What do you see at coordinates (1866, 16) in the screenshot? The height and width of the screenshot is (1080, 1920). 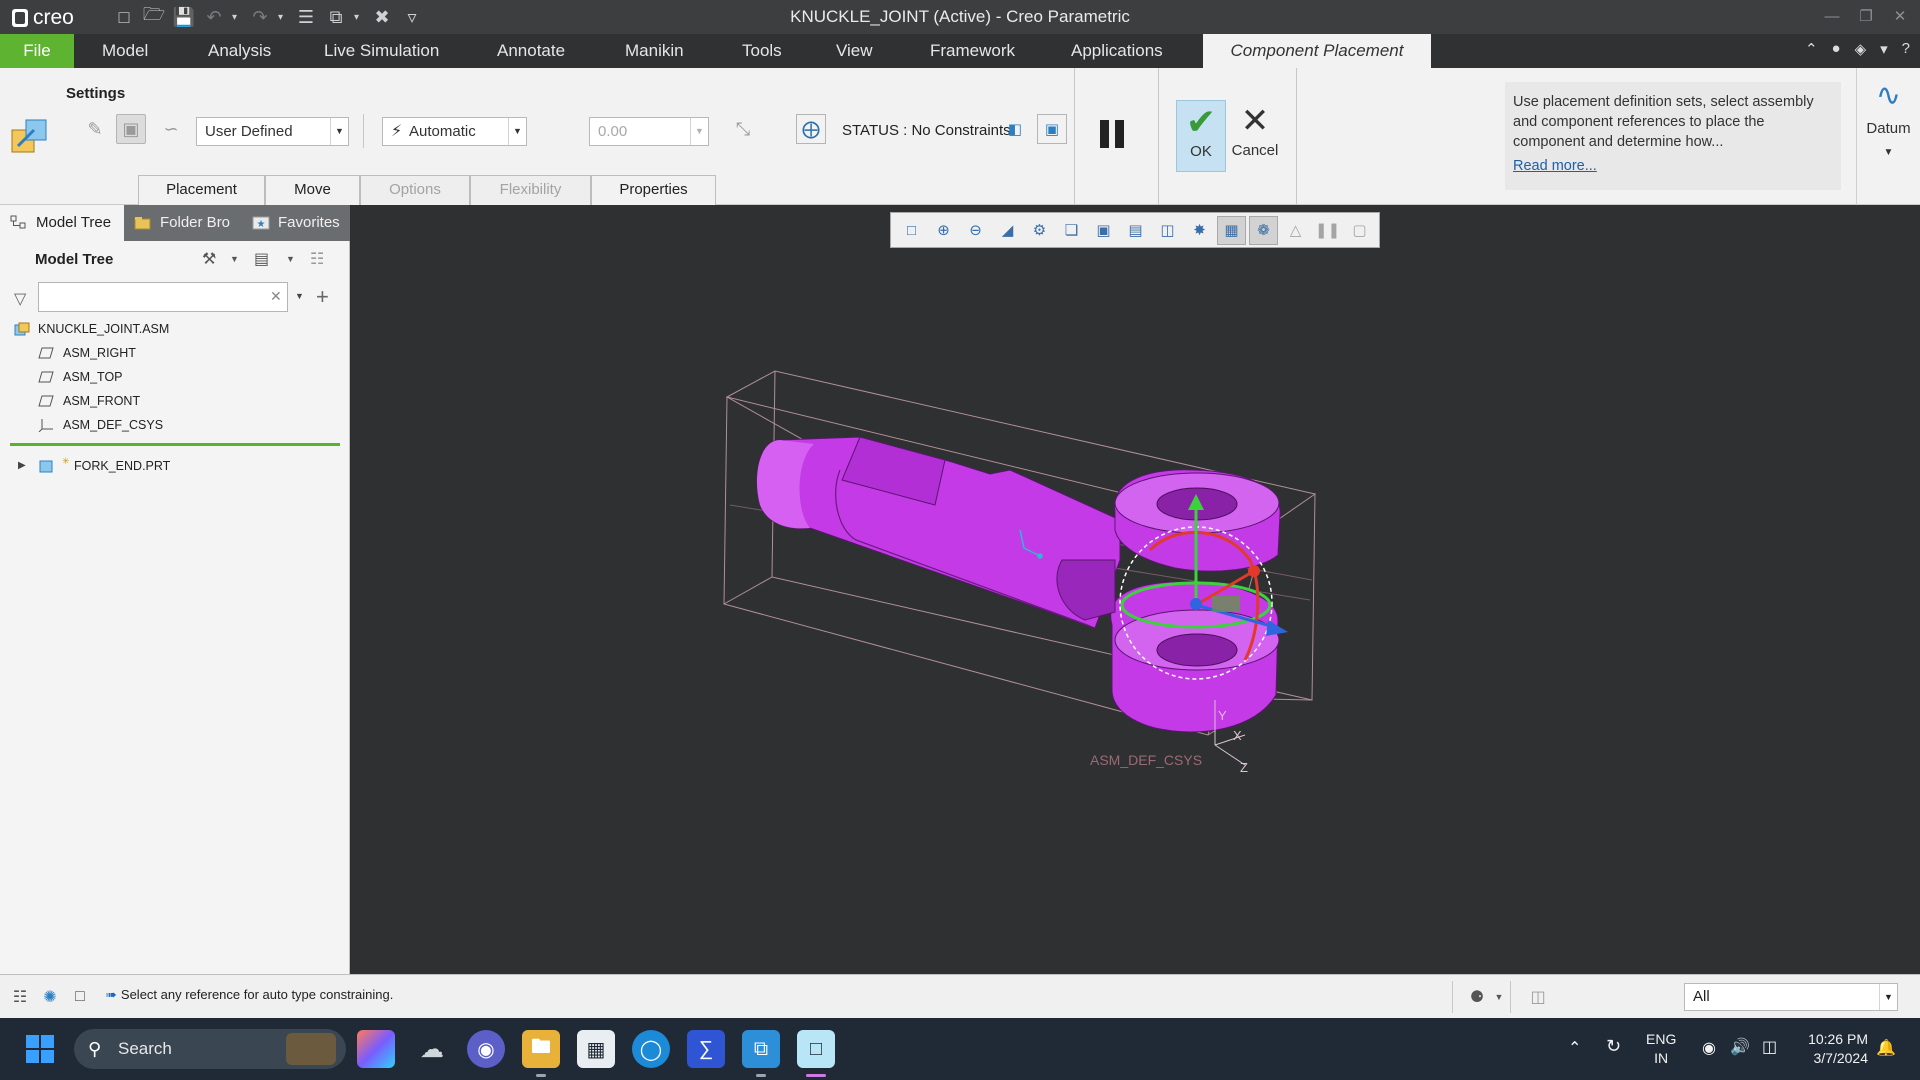 I see `restore-icon: ❐` at bounding box center [1866, 16].